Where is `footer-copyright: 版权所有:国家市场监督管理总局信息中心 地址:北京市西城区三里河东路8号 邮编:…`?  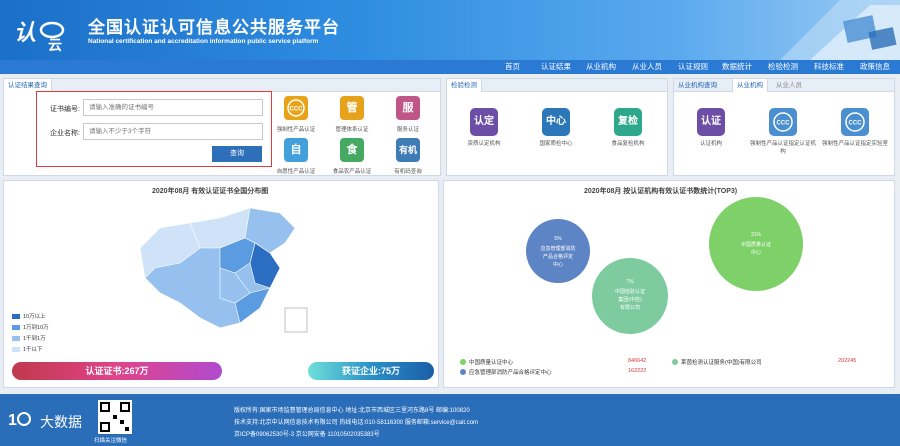
footer-copyright: 版权所有:国家市场监督管理总局信息中心 地址:北京市西城区三里河东路8号 邮编:… is located at coordinates (352, 411).